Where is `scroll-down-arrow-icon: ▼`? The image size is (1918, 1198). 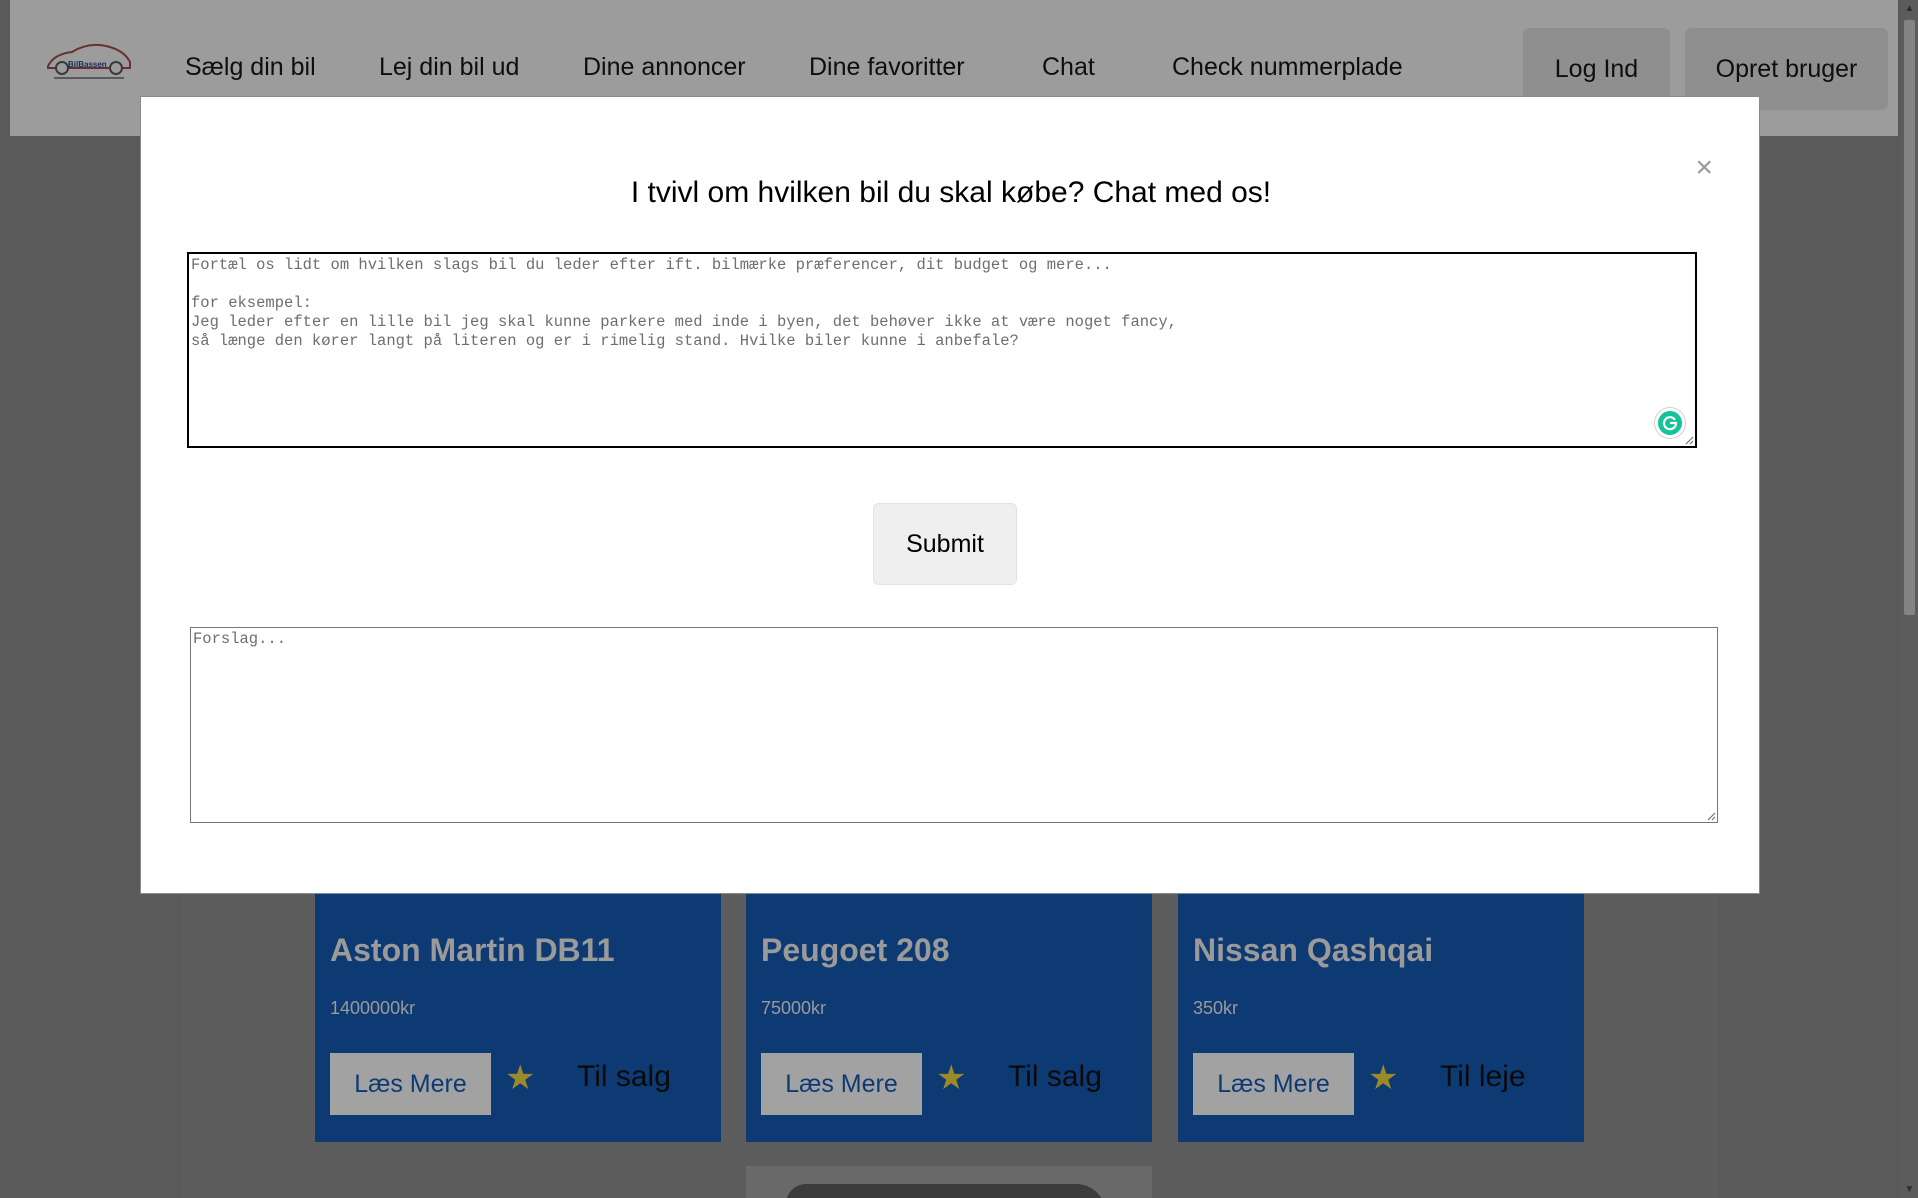 scroll-down-arrow-icon: ▼ is located at coordinates (1909, 1189).